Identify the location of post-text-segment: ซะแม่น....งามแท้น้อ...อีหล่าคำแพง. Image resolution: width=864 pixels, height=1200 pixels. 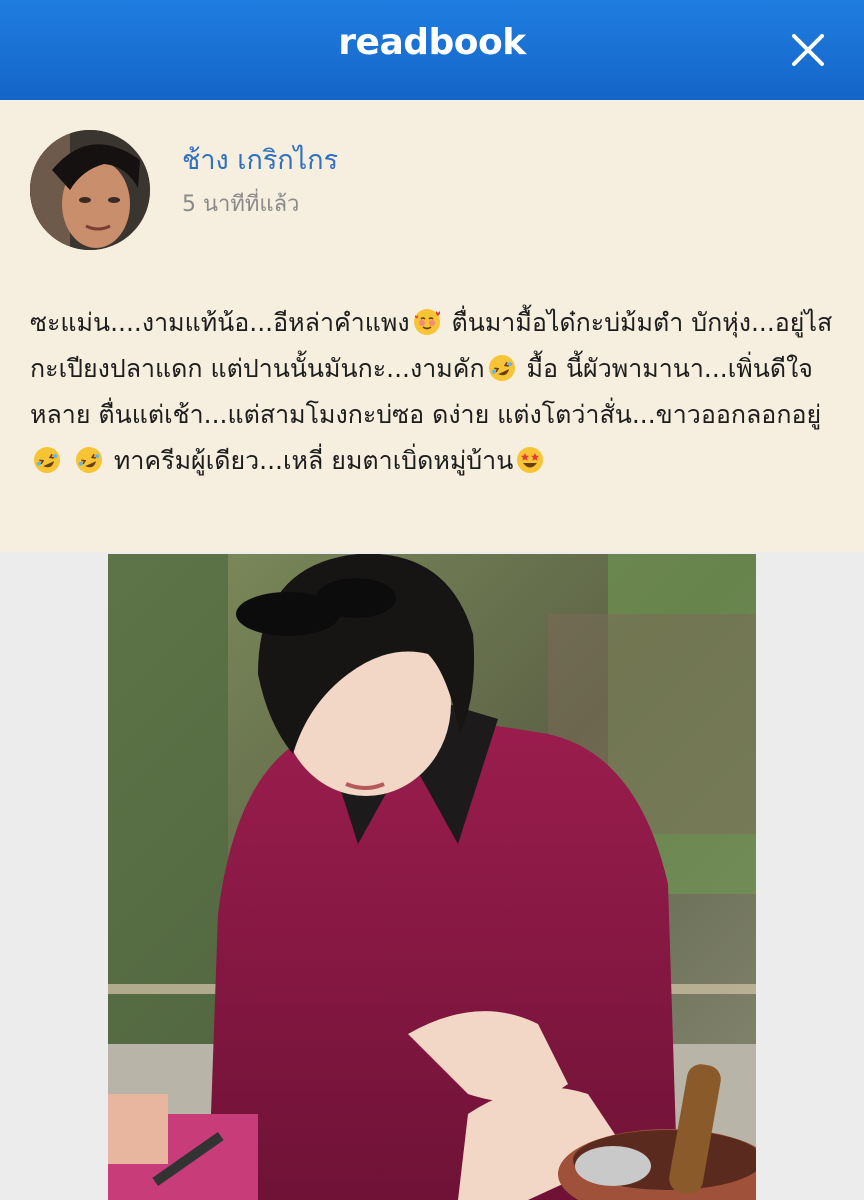
(220, 322).